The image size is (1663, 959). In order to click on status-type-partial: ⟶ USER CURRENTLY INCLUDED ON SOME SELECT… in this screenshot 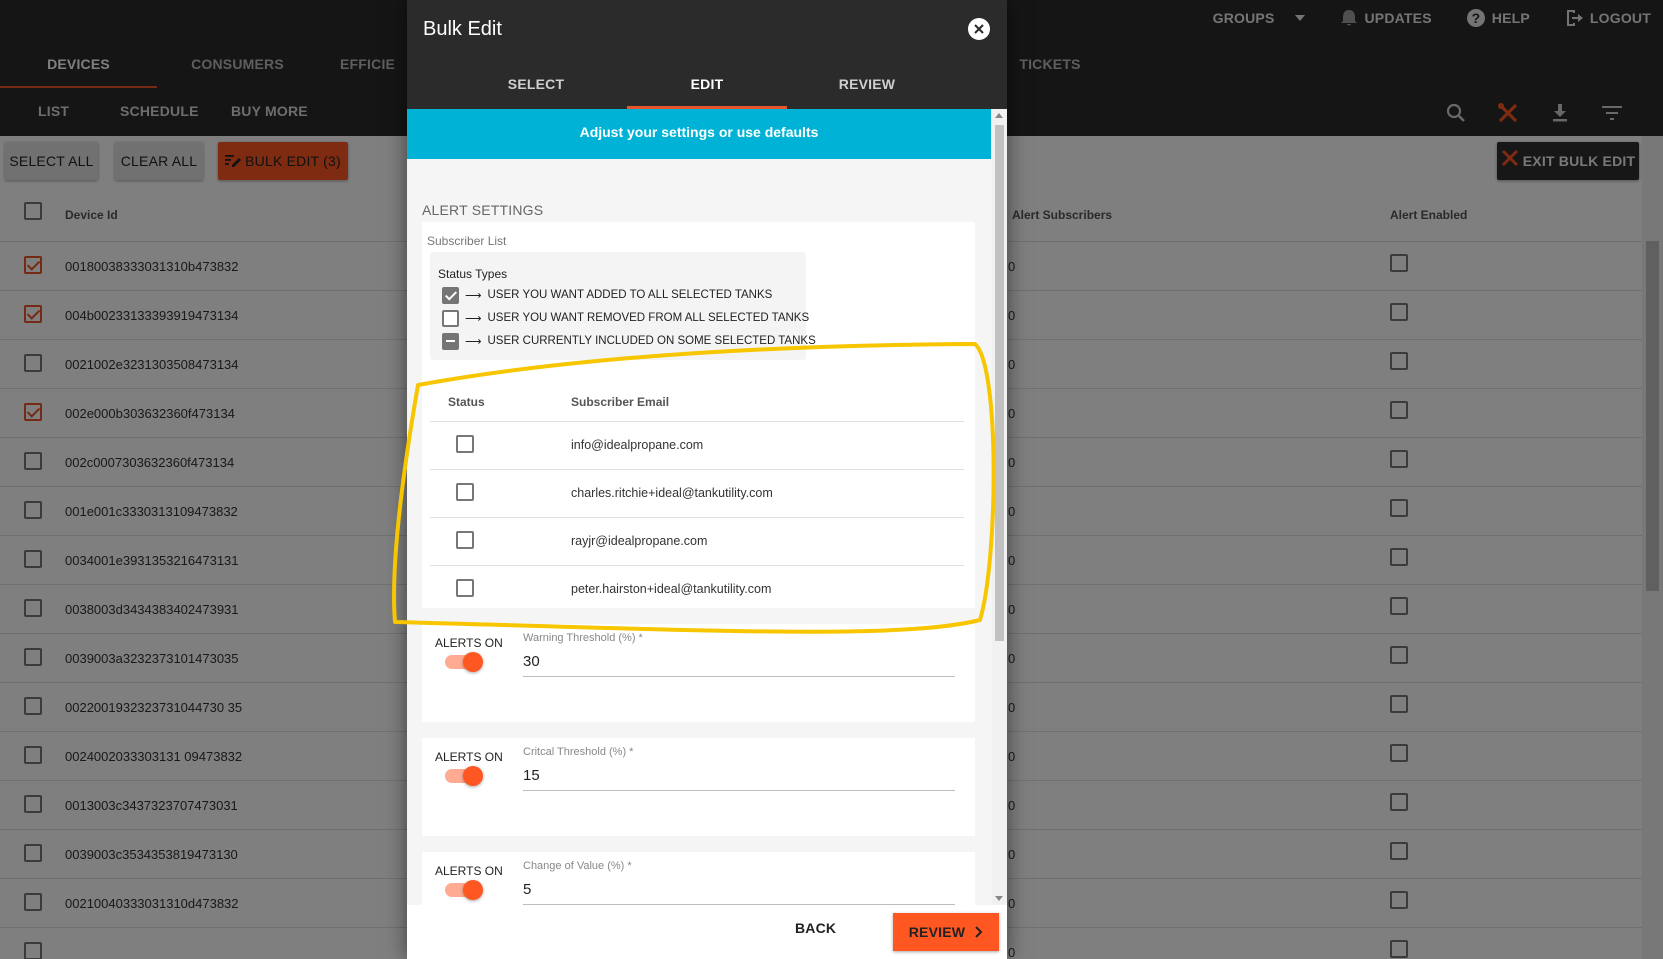, I will do `click(629, 341)`.